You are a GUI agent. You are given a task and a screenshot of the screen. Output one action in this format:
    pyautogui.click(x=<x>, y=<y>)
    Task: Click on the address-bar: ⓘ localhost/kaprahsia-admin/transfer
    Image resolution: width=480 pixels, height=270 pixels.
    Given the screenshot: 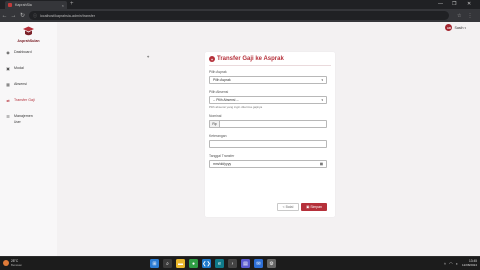 What is the action you would take?
    pyautogui.click(x=239, y=15)
    